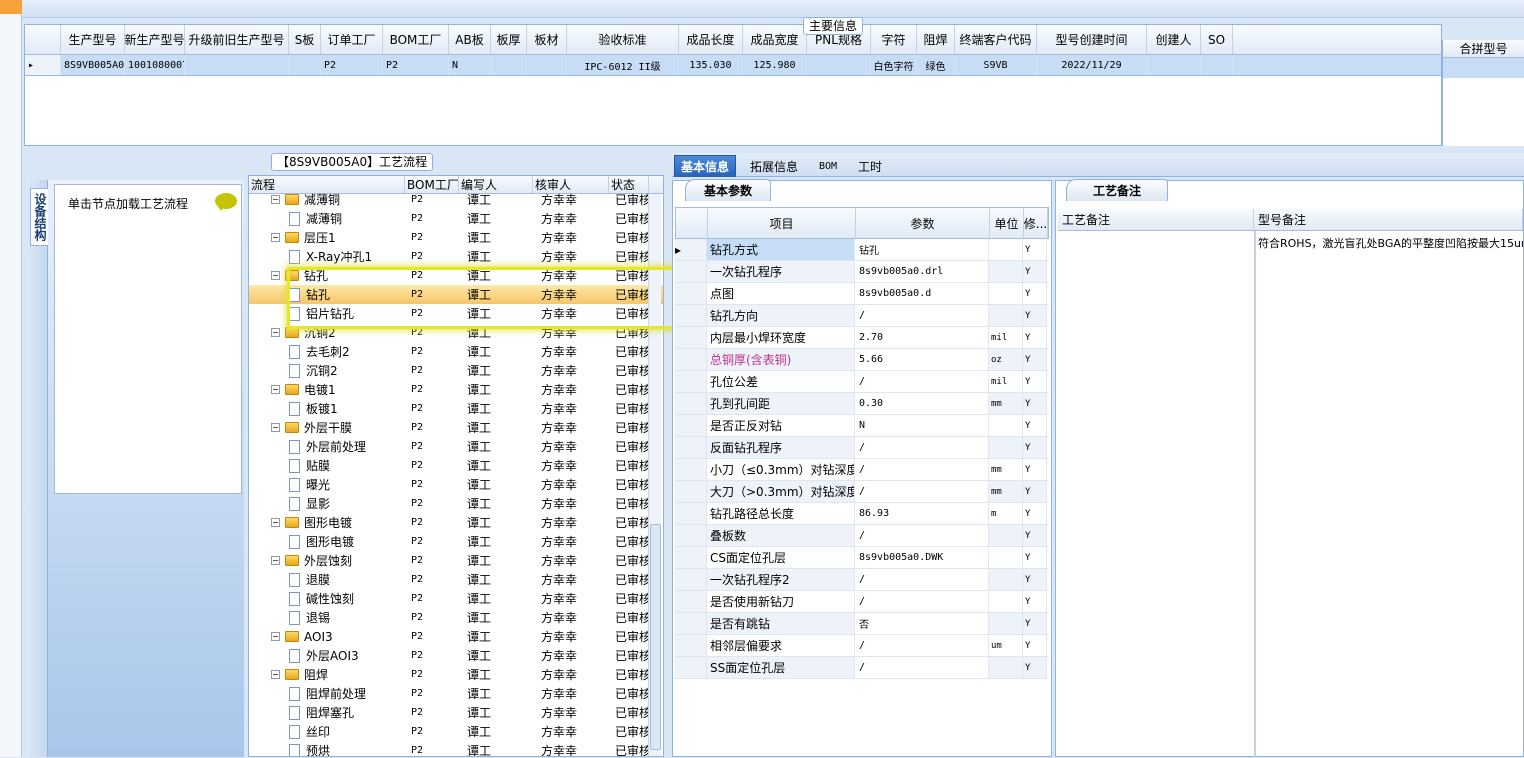 The height and width of the screenshot is (758, 1524). Describe the element at coordinates (93, 39) in the screenshot. I see `main-col-header: 生产型号` at that location.